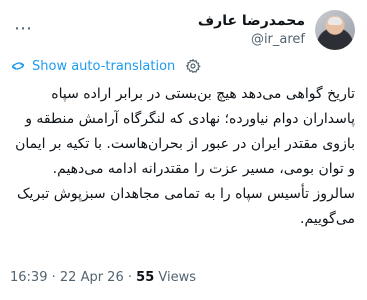  Describe the element at coordinates (28, 277) in the screenshot. I see `tweet-time: 16:39` at that location.